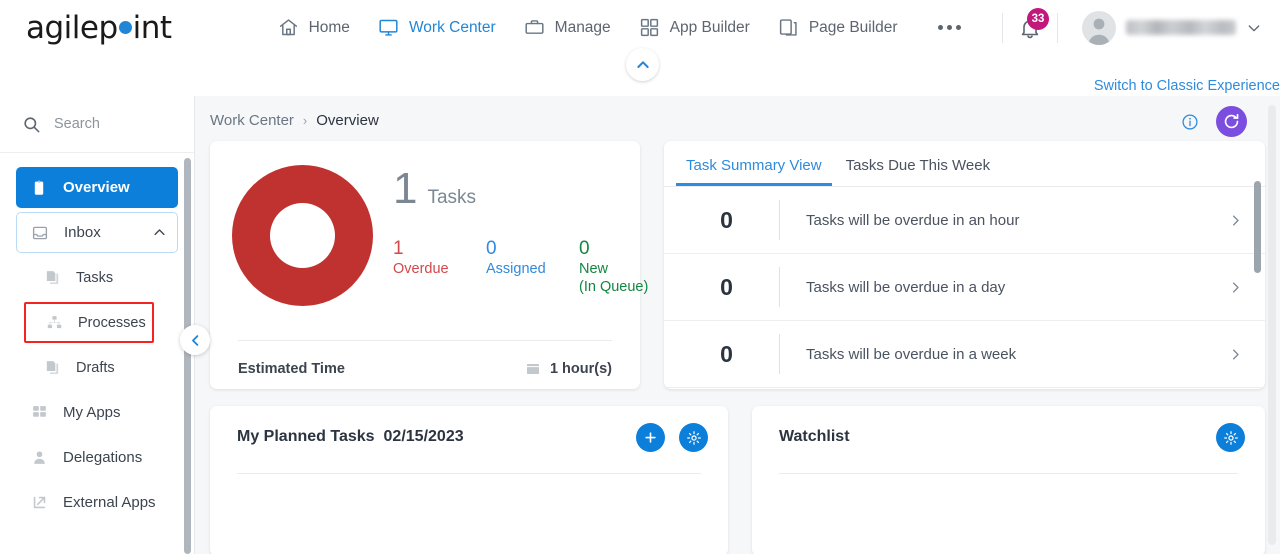  What do you see at coordinates (291, 369) in the screenshot?
I see `estimated-time-label: Estimated Time` at bounding box center [291, 369].